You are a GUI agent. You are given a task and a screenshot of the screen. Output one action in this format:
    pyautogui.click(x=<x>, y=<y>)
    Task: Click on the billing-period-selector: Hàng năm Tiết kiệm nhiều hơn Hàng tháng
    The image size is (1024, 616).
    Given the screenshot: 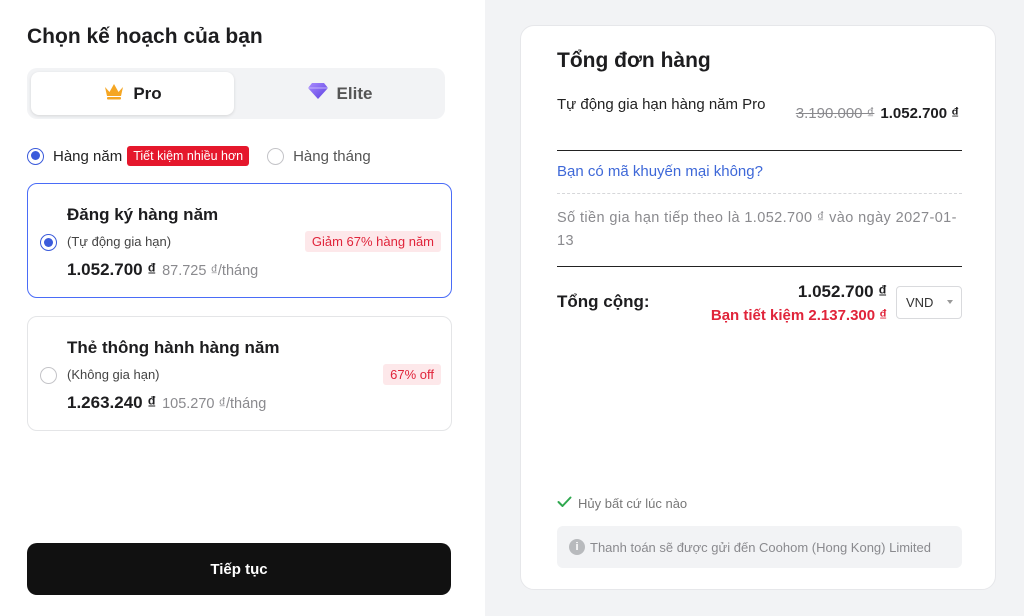 What is the action you would take?
    pyautogui.click(x=199, y=156)
    